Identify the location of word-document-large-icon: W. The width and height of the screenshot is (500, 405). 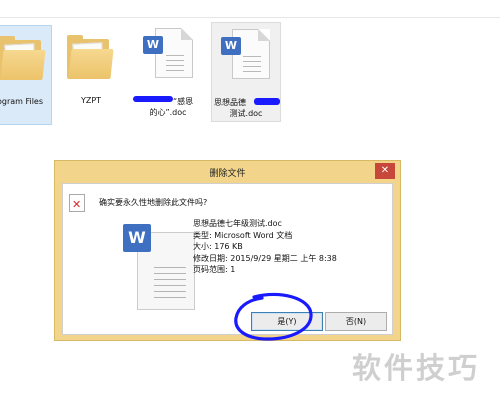
(159, 270).